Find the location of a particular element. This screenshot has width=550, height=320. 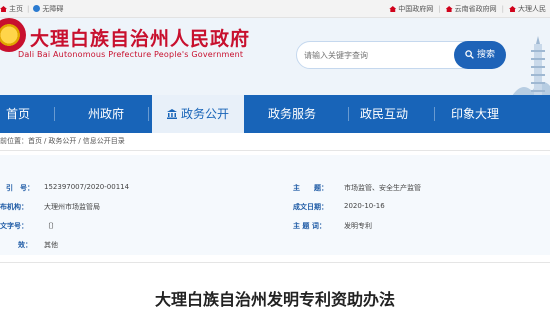

doc-number-label: 文字号： is located at coordinates (14, 226).